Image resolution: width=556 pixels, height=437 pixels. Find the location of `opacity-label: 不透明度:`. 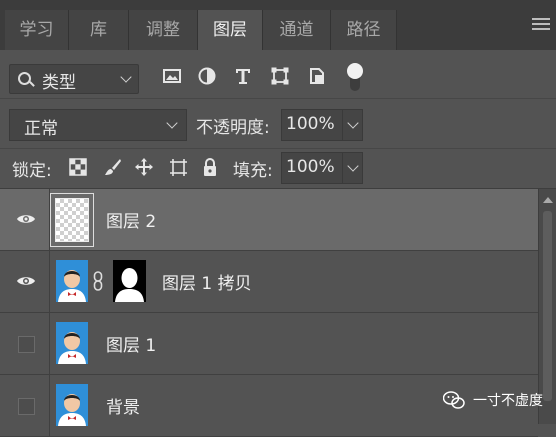

opacity-label: 不透明度: is located at coordinates (233, 128).